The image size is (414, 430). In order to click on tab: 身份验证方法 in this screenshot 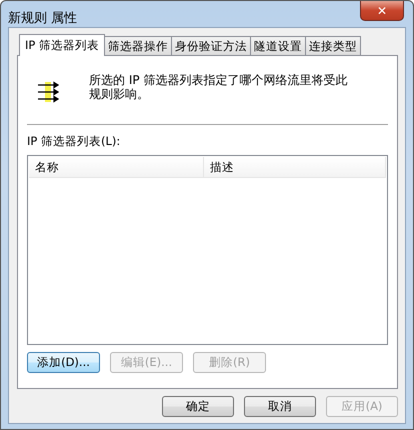, I will do `click(210, 45)`.